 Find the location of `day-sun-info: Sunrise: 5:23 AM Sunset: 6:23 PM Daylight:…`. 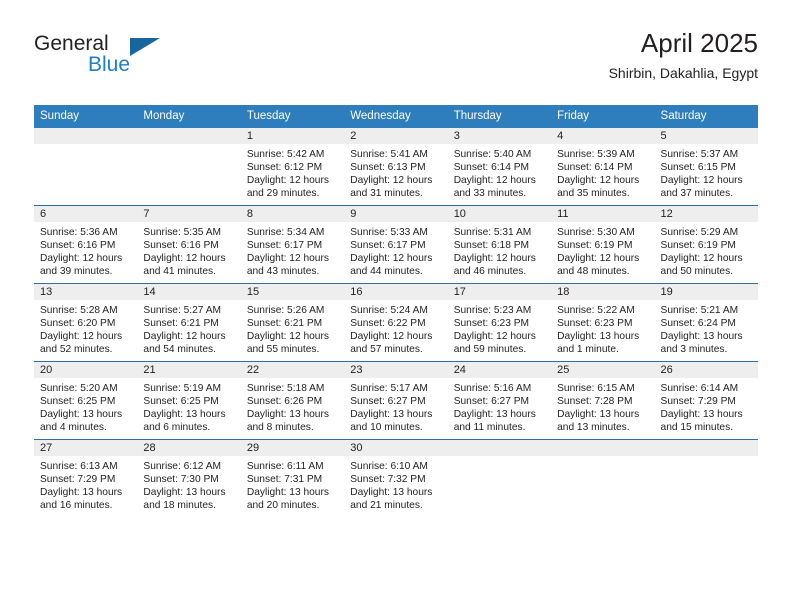

day-sun-info: Sunrise: 5:23 AM Sunset: 6:23 PM Daylight:… is located at coordinates (499, 328).